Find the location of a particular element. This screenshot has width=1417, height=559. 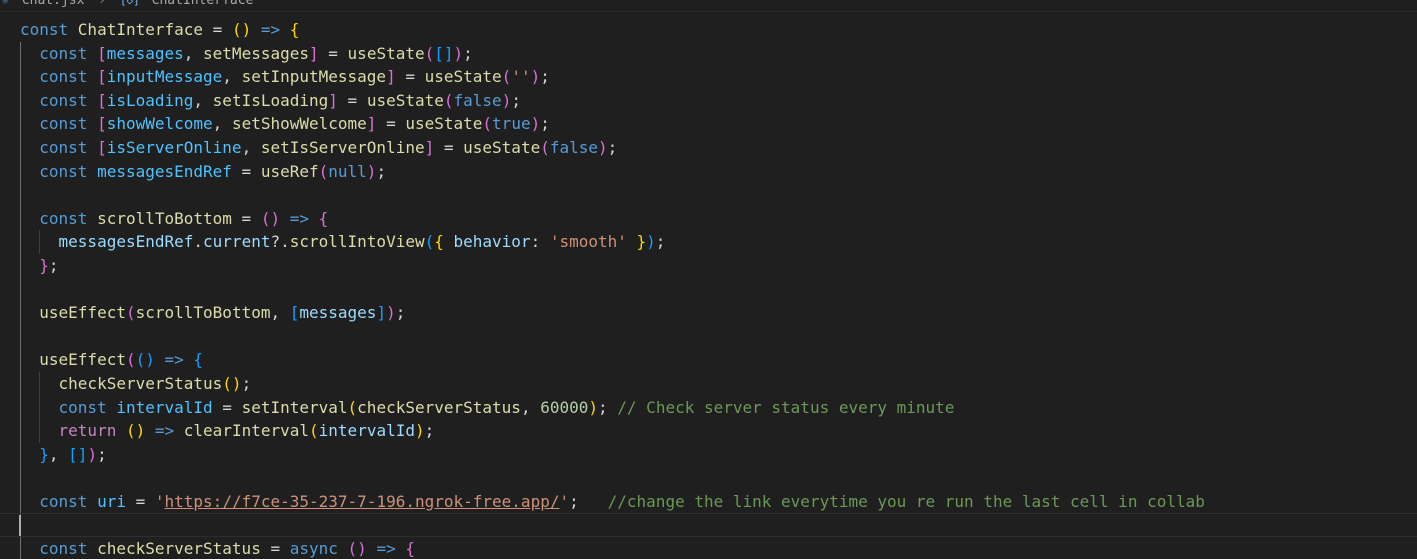

code-token: null is located at coordinates (347, 171).